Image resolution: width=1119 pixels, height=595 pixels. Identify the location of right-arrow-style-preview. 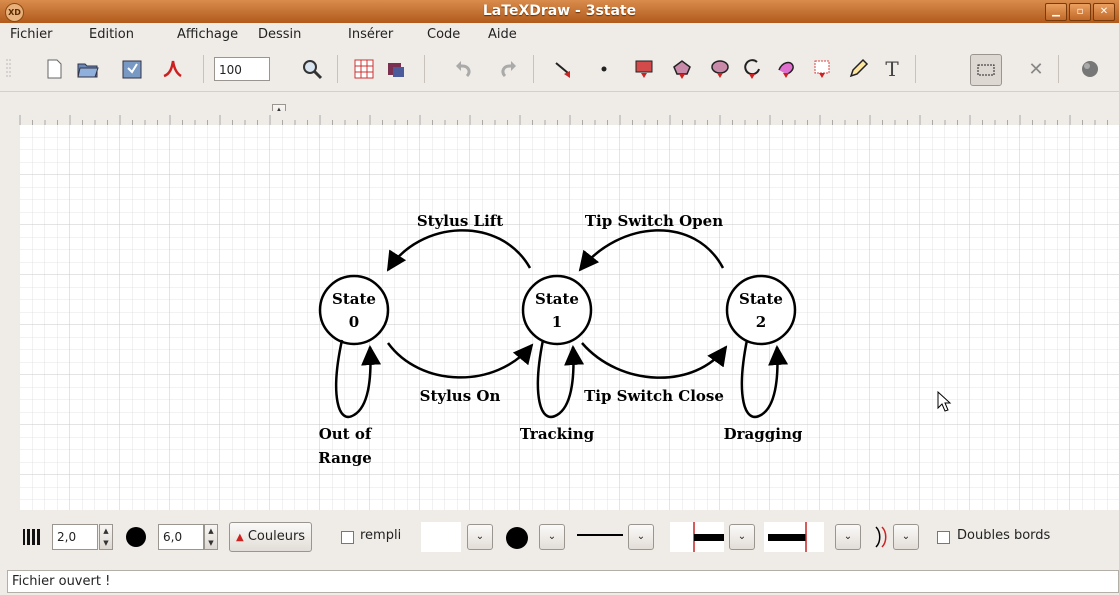
(794, 537).